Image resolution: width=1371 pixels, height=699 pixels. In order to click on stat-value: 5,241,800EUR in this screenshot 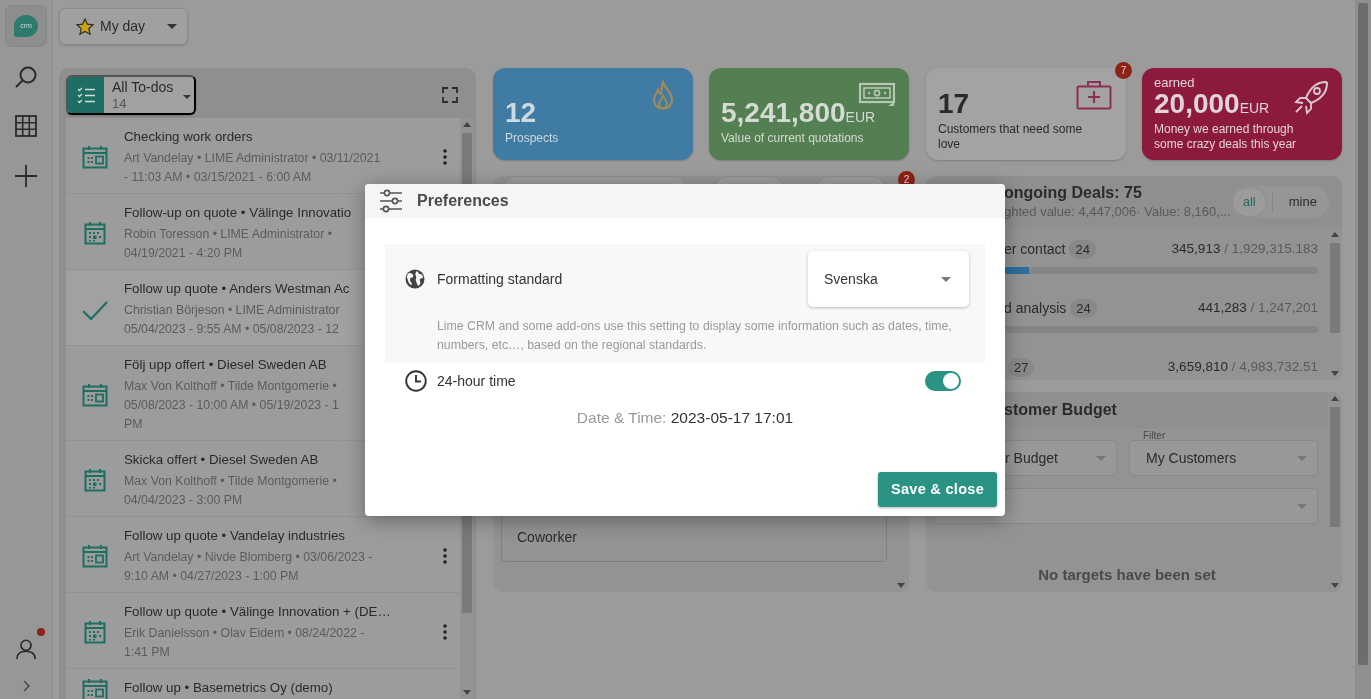, I will do `click(798, 113)`.